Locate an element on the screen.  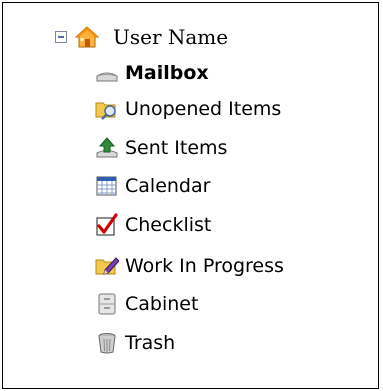
tree-item-calendar: Calendar is located at coordinates (152, 186).